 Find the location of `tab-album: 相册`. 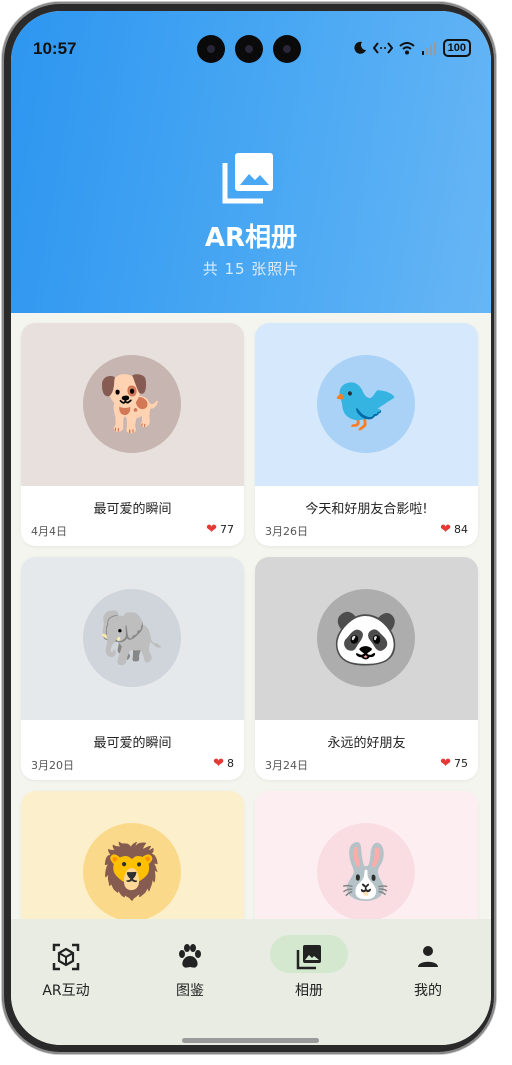

tab-album: 相册 is located at coordinates (309, 971).